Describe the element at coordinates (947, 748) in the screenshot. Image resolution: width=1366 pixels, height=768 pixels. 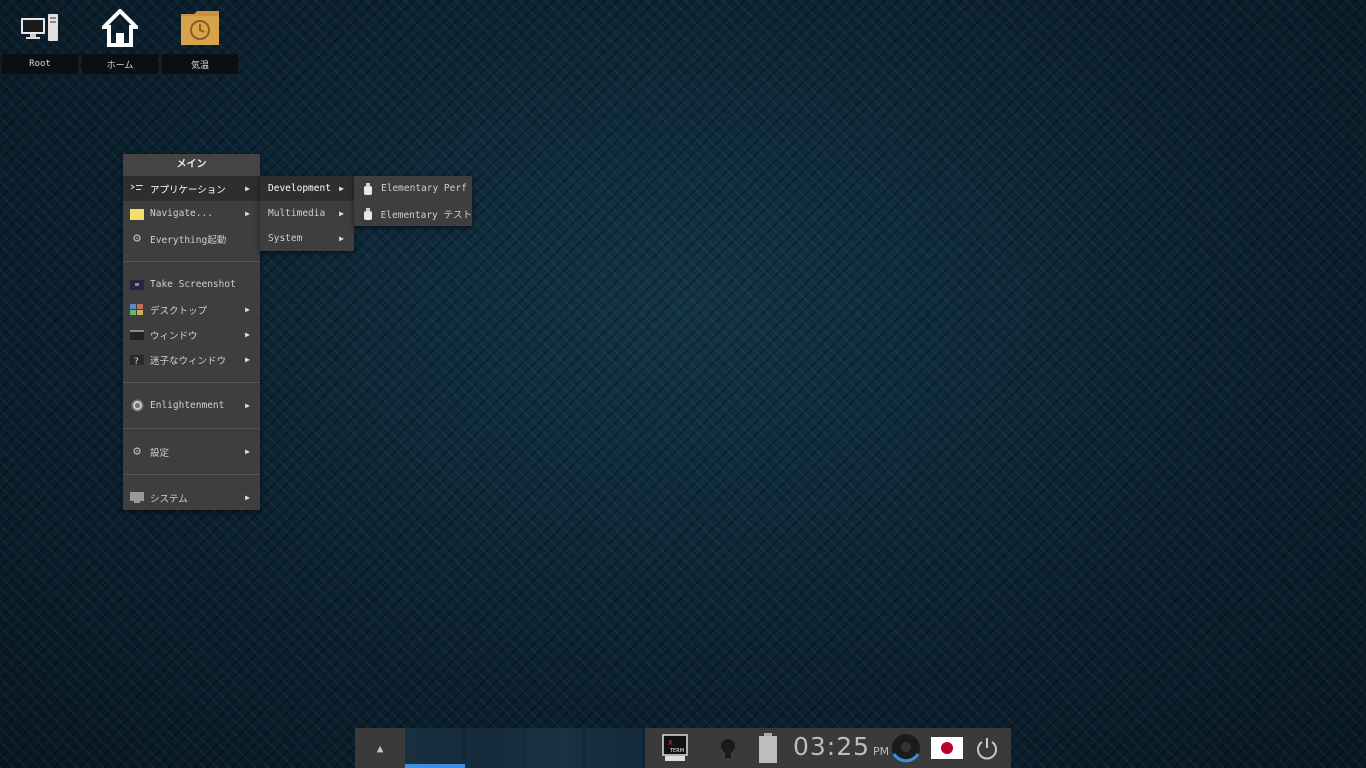
I see `japan-flag-icon` at that location.